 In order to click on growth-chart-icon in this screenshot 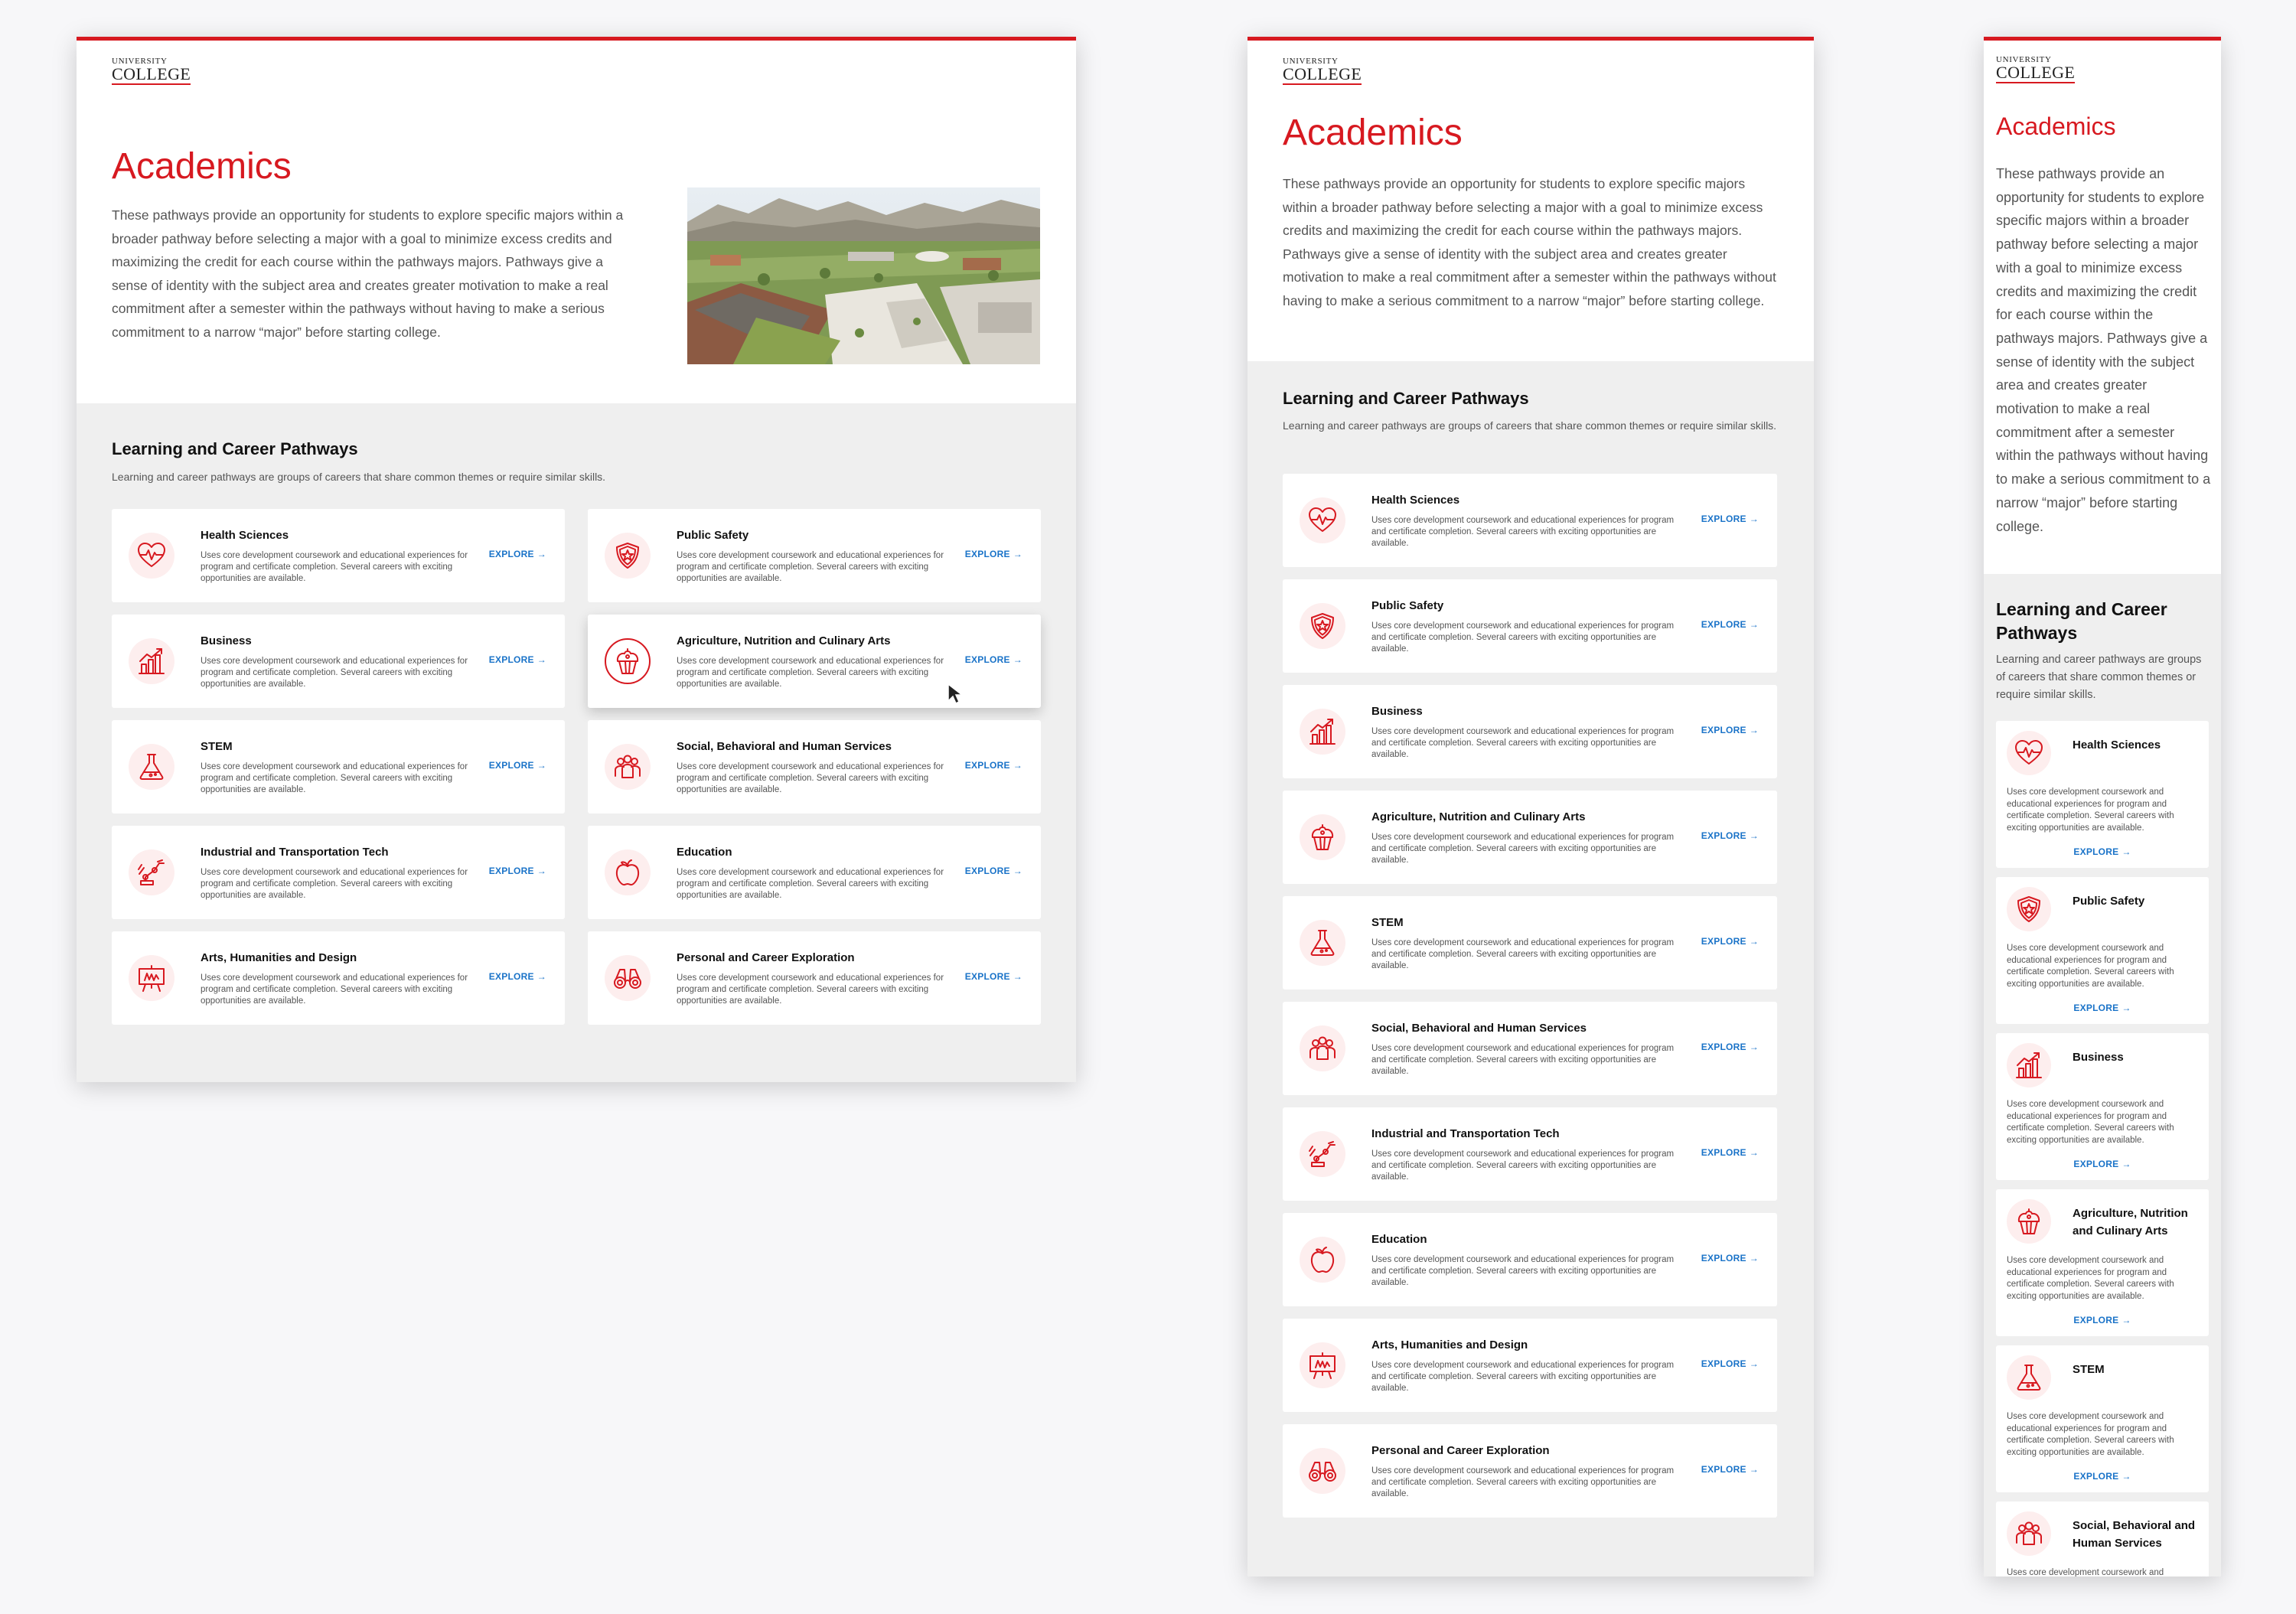, I will do `click(1322, 732)`.